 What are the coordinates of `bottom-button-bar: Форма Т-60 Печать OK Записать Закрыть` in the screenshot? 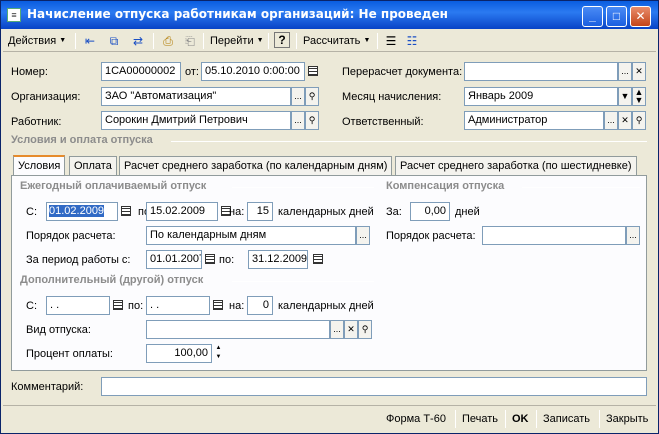 It's located at (329, 418).